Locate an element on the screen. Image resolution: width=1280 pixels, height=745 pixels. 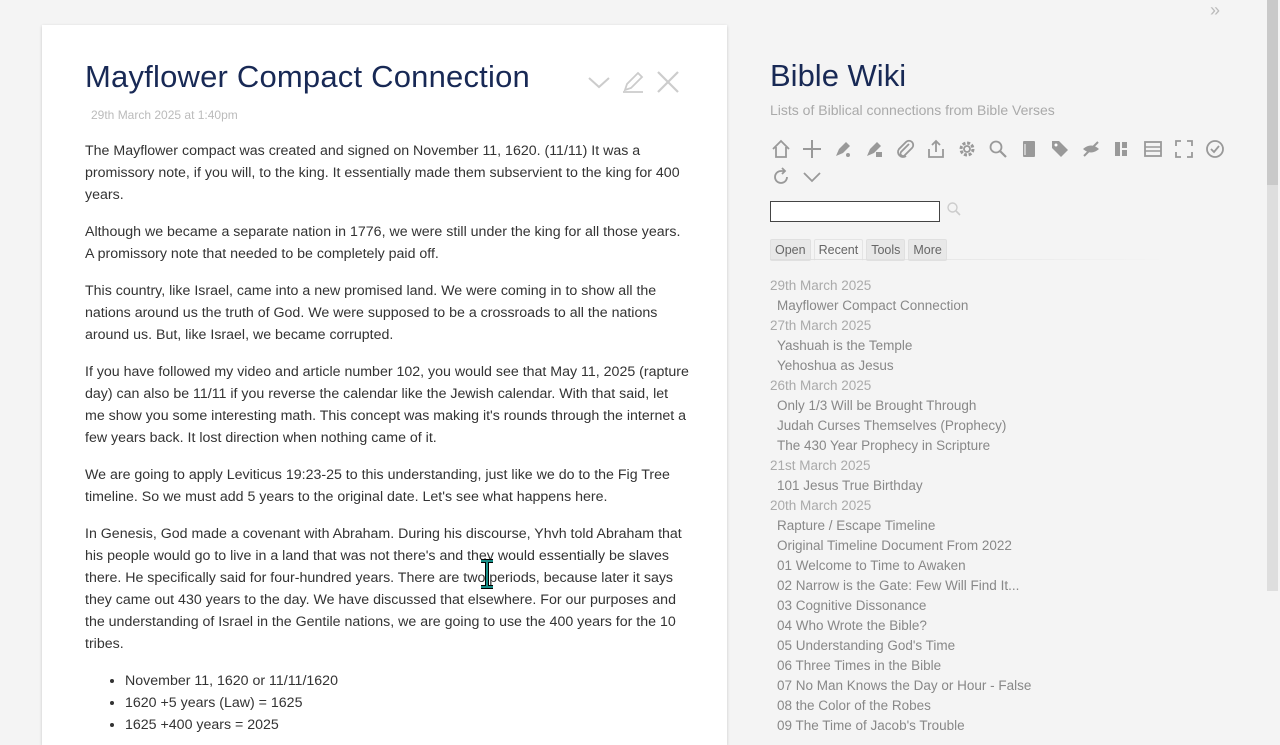
tab-divider is located at coordinates (970, 259).